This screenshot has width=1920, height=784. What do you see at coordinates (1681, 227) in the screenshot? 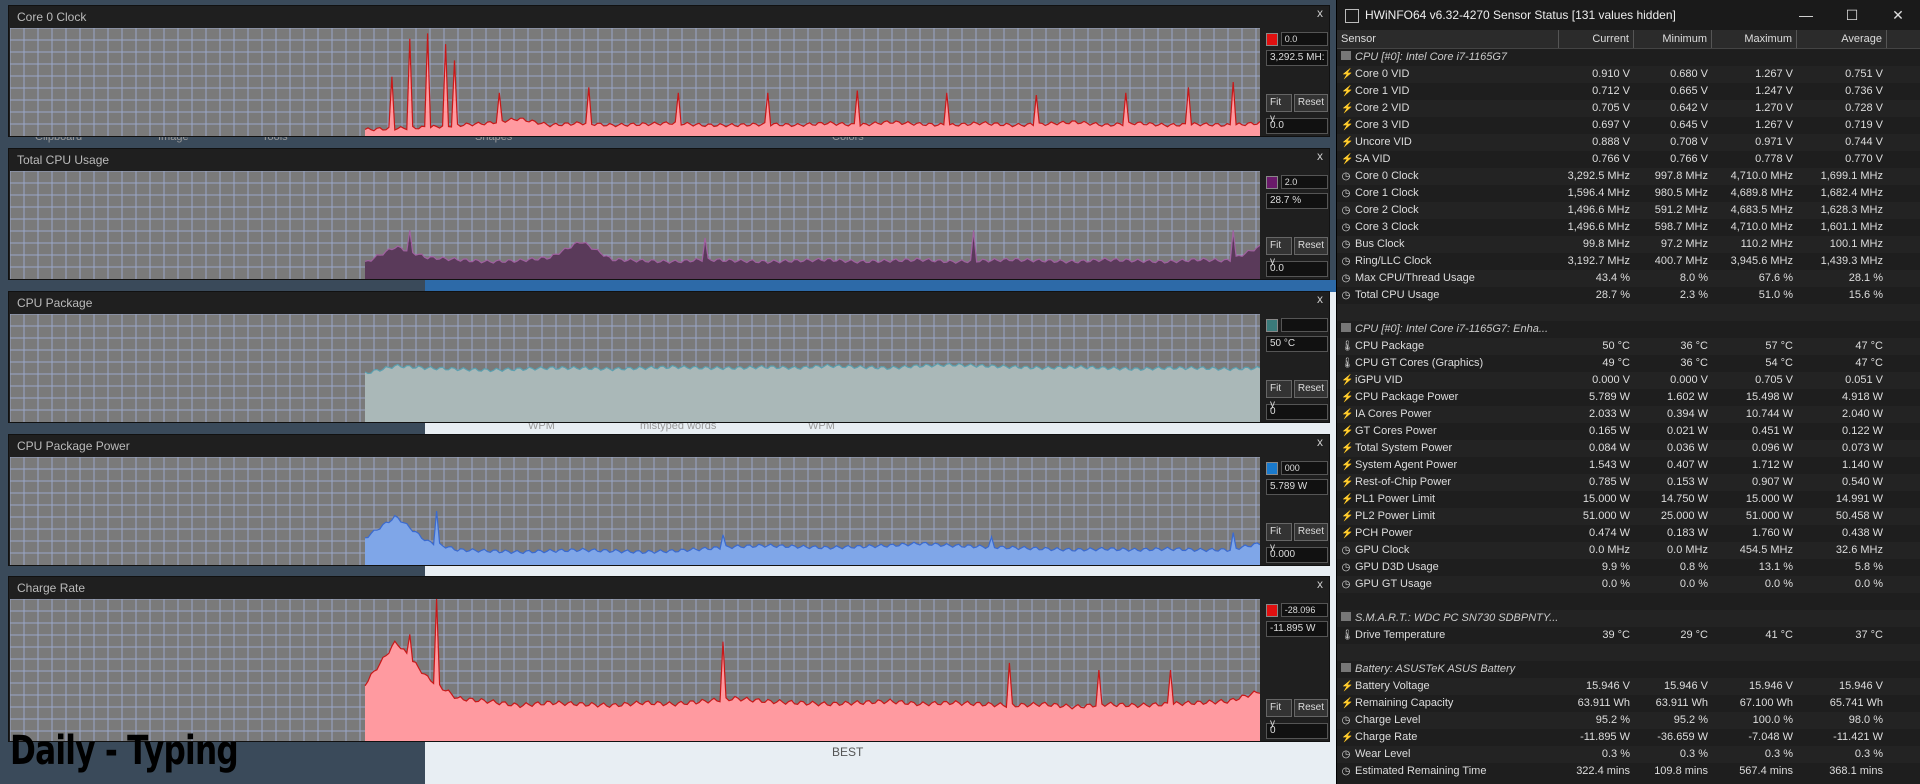
I see `sensor-value-minimum: 598.7 MHz` at bounding box center [1681, 227].